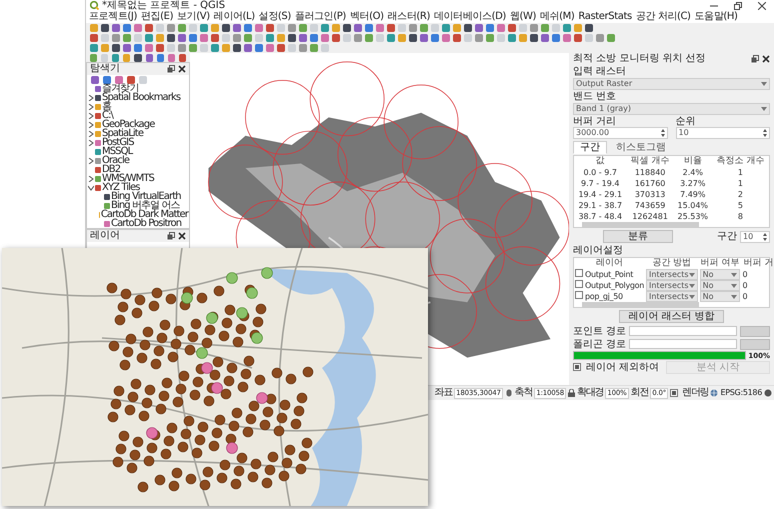 The width and height of the screenshot is (774, 509). What do you see at coordinates (116, 160) in the screenshot?
I see `tree-item: Oracle` at bounding box center [116, 160].